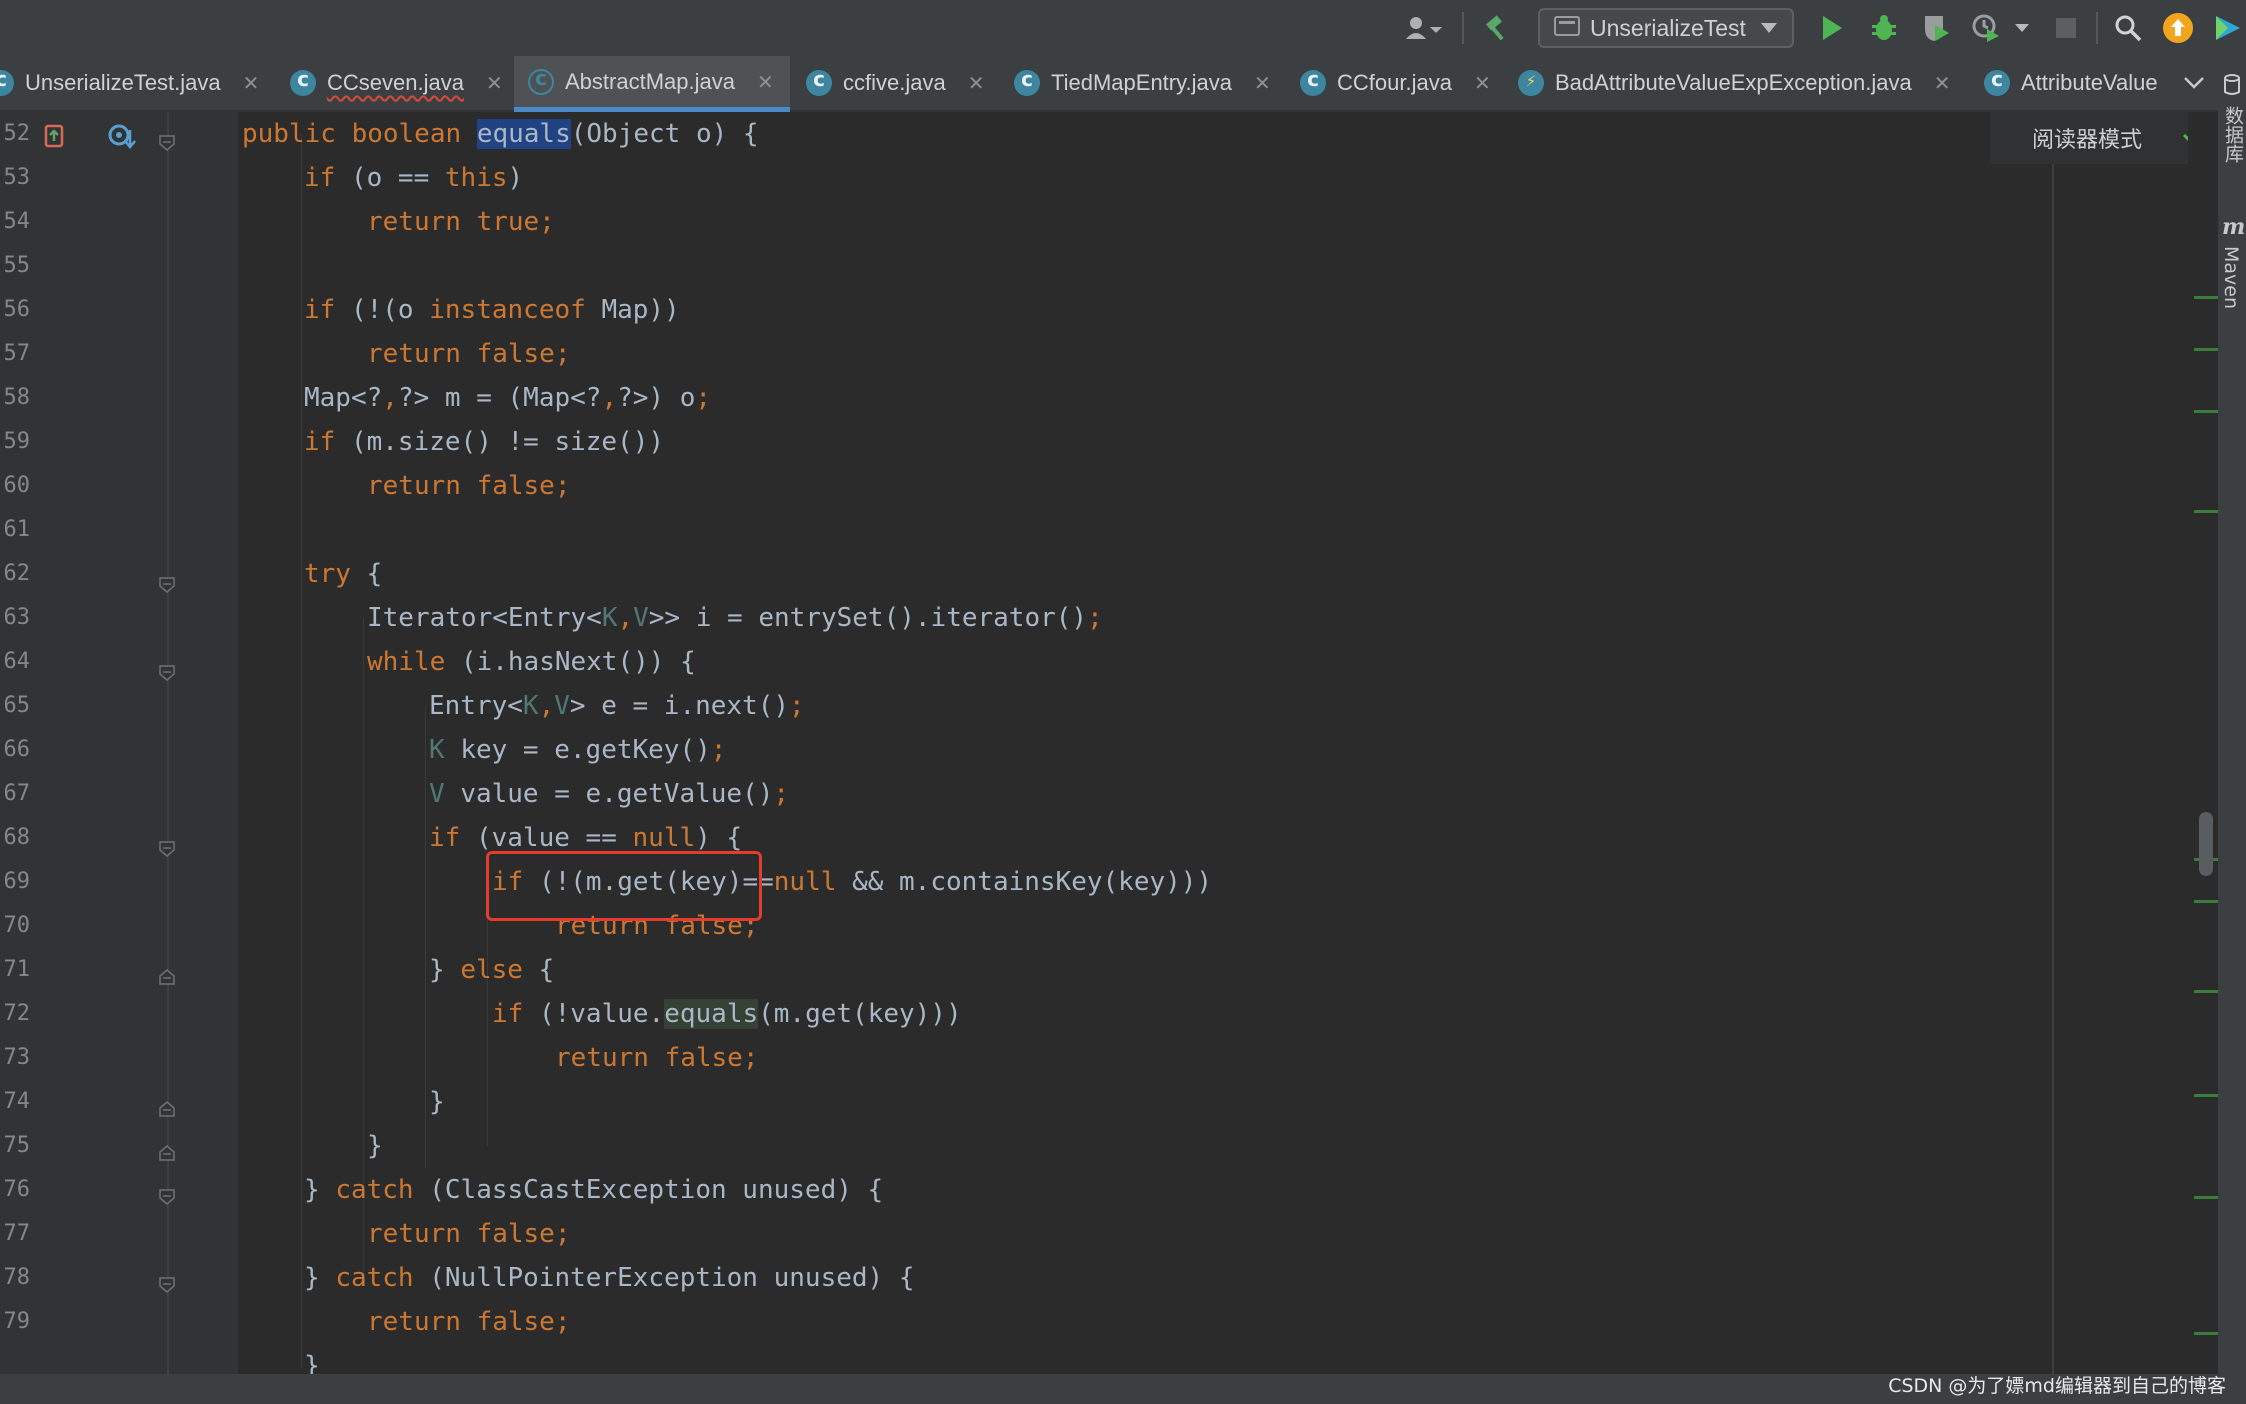 The height and width of the screenshot is (1404, 2246). I want to click on line-number: 53, so click(17, 177).